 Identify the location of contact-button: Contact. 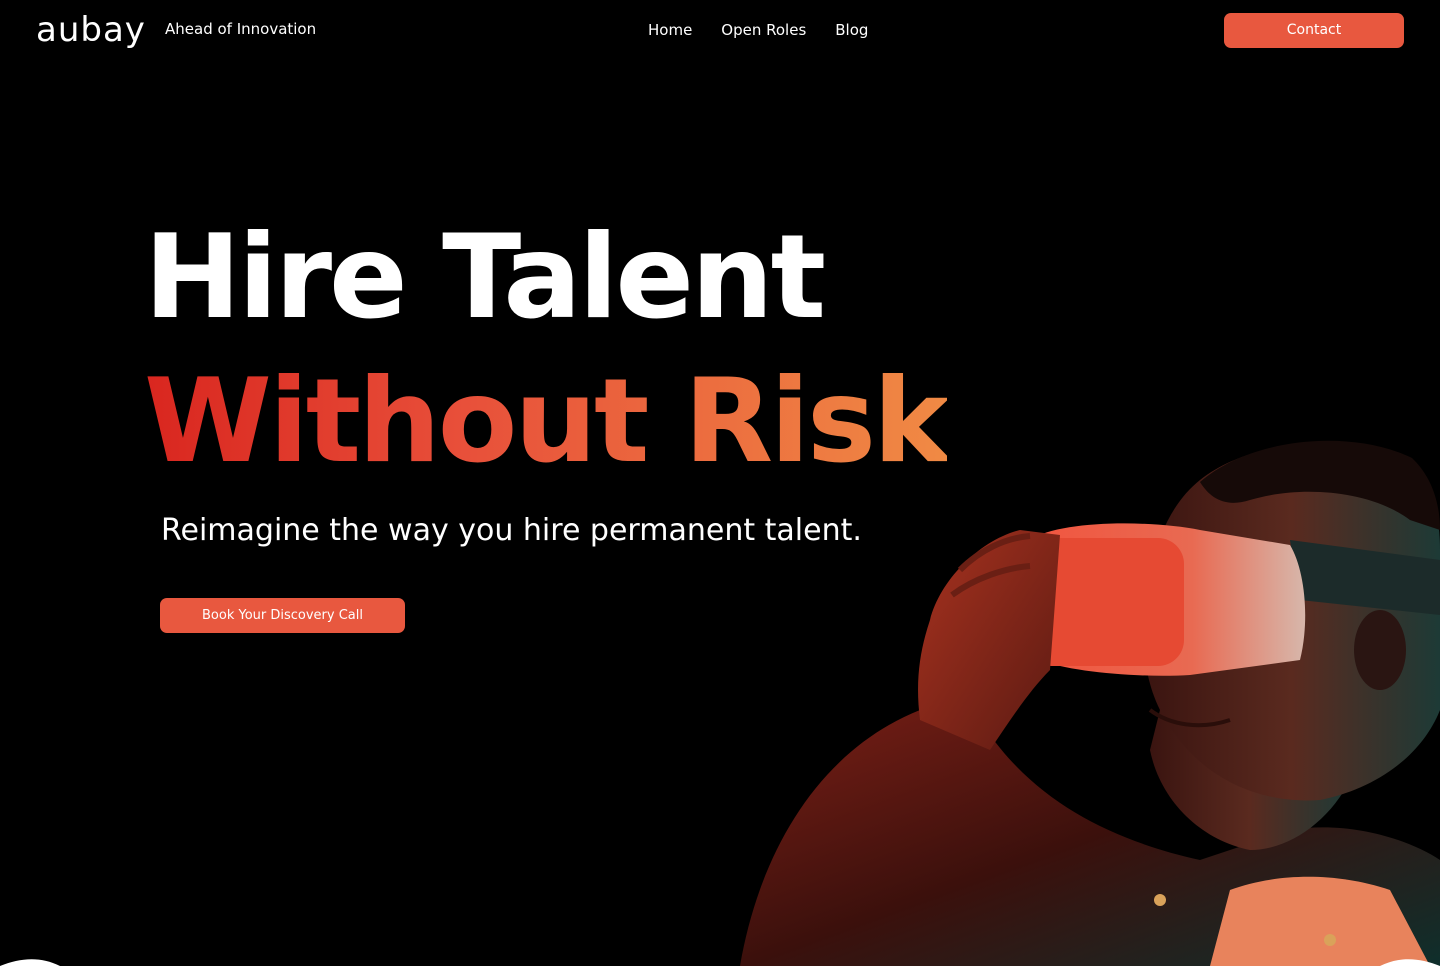
(1314, 30).